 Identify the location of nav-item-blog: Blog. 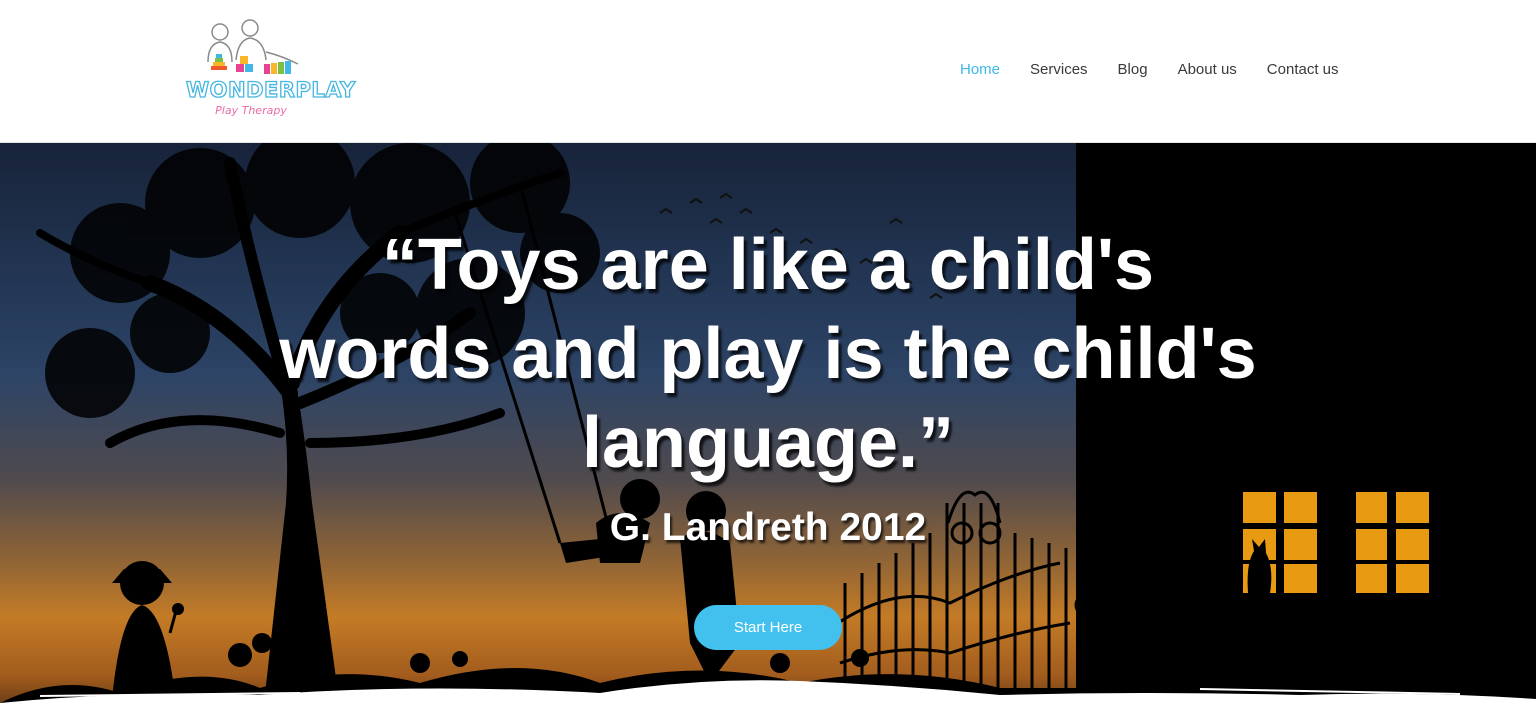
(1133, 70).